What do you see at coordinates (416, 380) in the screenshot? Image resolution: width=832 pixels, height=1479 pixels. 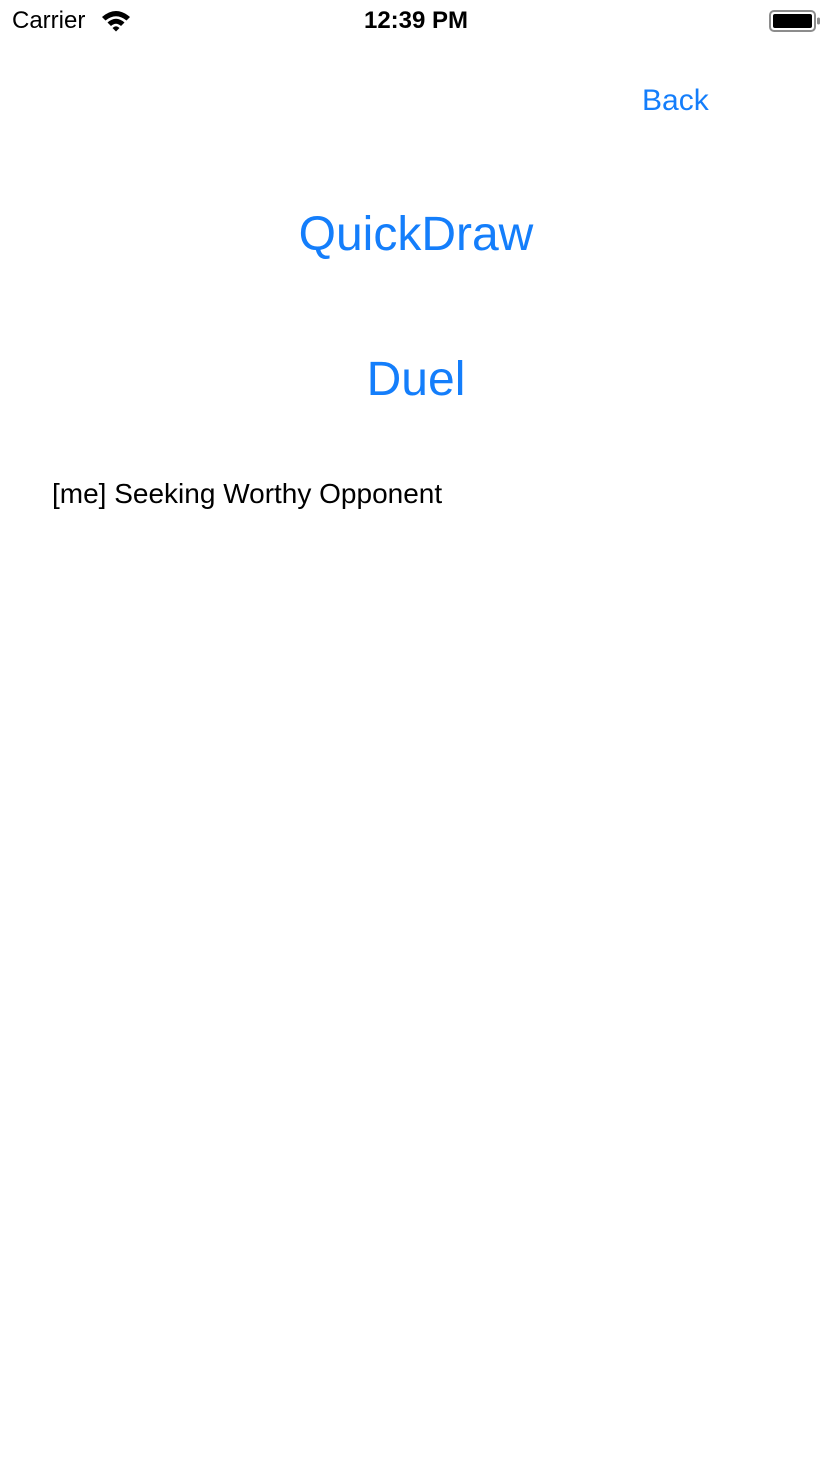 I see `duel-button: Duel` at bounding box center [416, 380].